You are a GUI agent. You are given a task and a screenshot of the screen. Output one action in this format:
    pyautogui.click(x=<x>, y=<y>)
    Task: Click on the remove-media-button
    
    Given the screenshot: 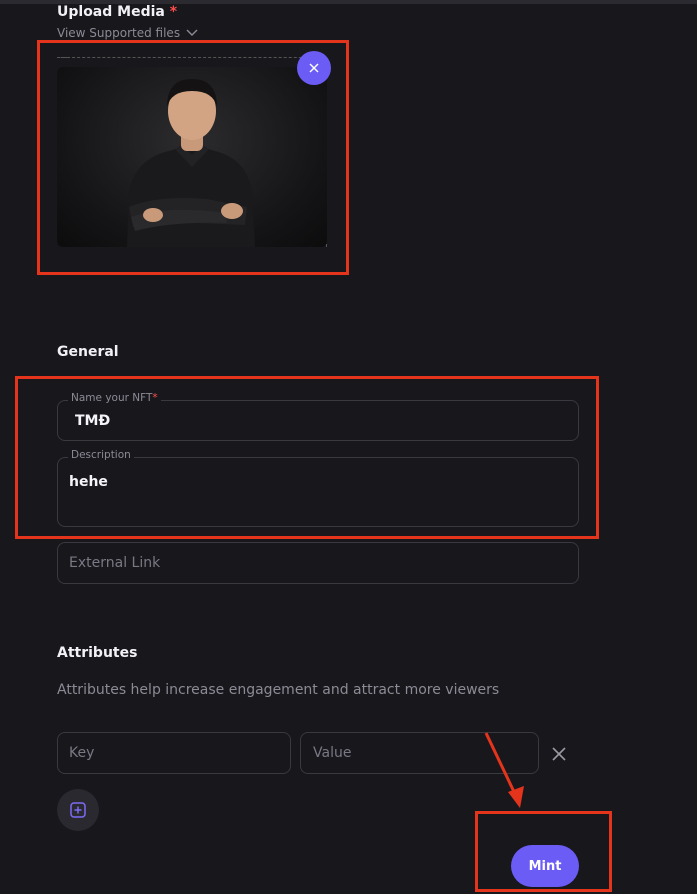 What is the action you would take?
    pyautogui.click(x=314, y=68)
    